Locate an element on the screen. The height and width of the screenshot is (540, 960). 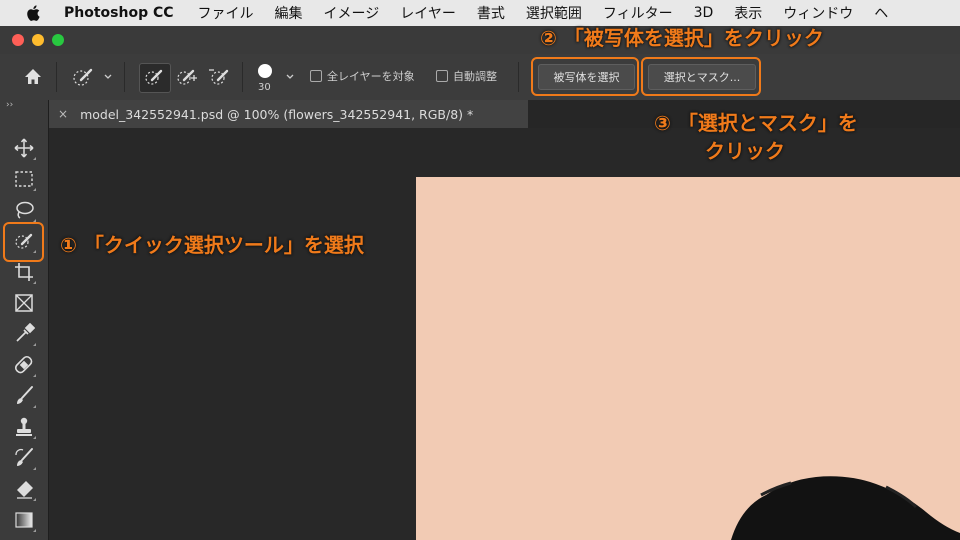
menu-filter: フィルター is located at coordinates (638, 13).